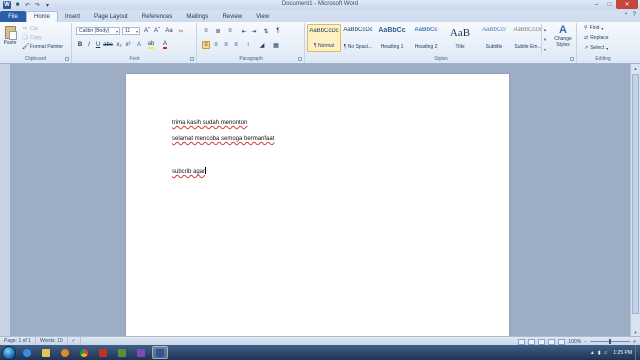 This screenshot has width=640, height=360. I want to click on scrollbar-thumb, so click(635, 194).